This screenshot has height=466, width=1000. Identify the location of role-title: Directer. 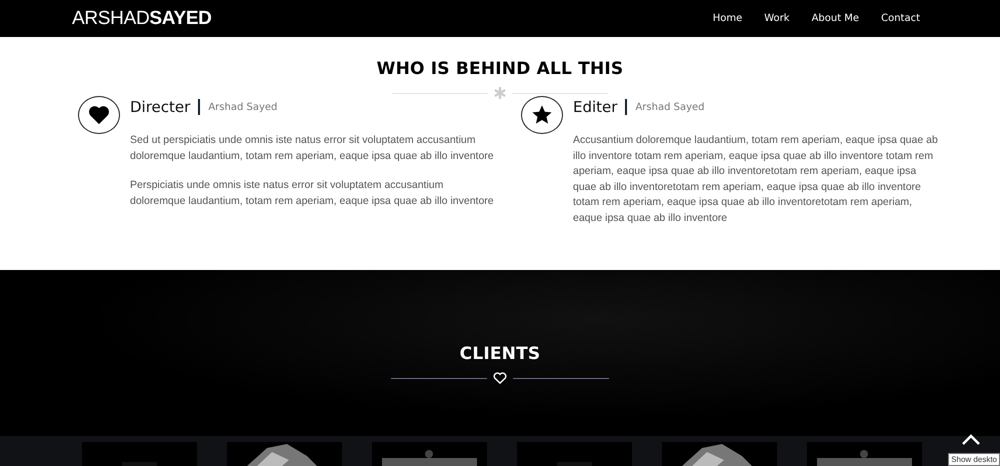
(160, 107).